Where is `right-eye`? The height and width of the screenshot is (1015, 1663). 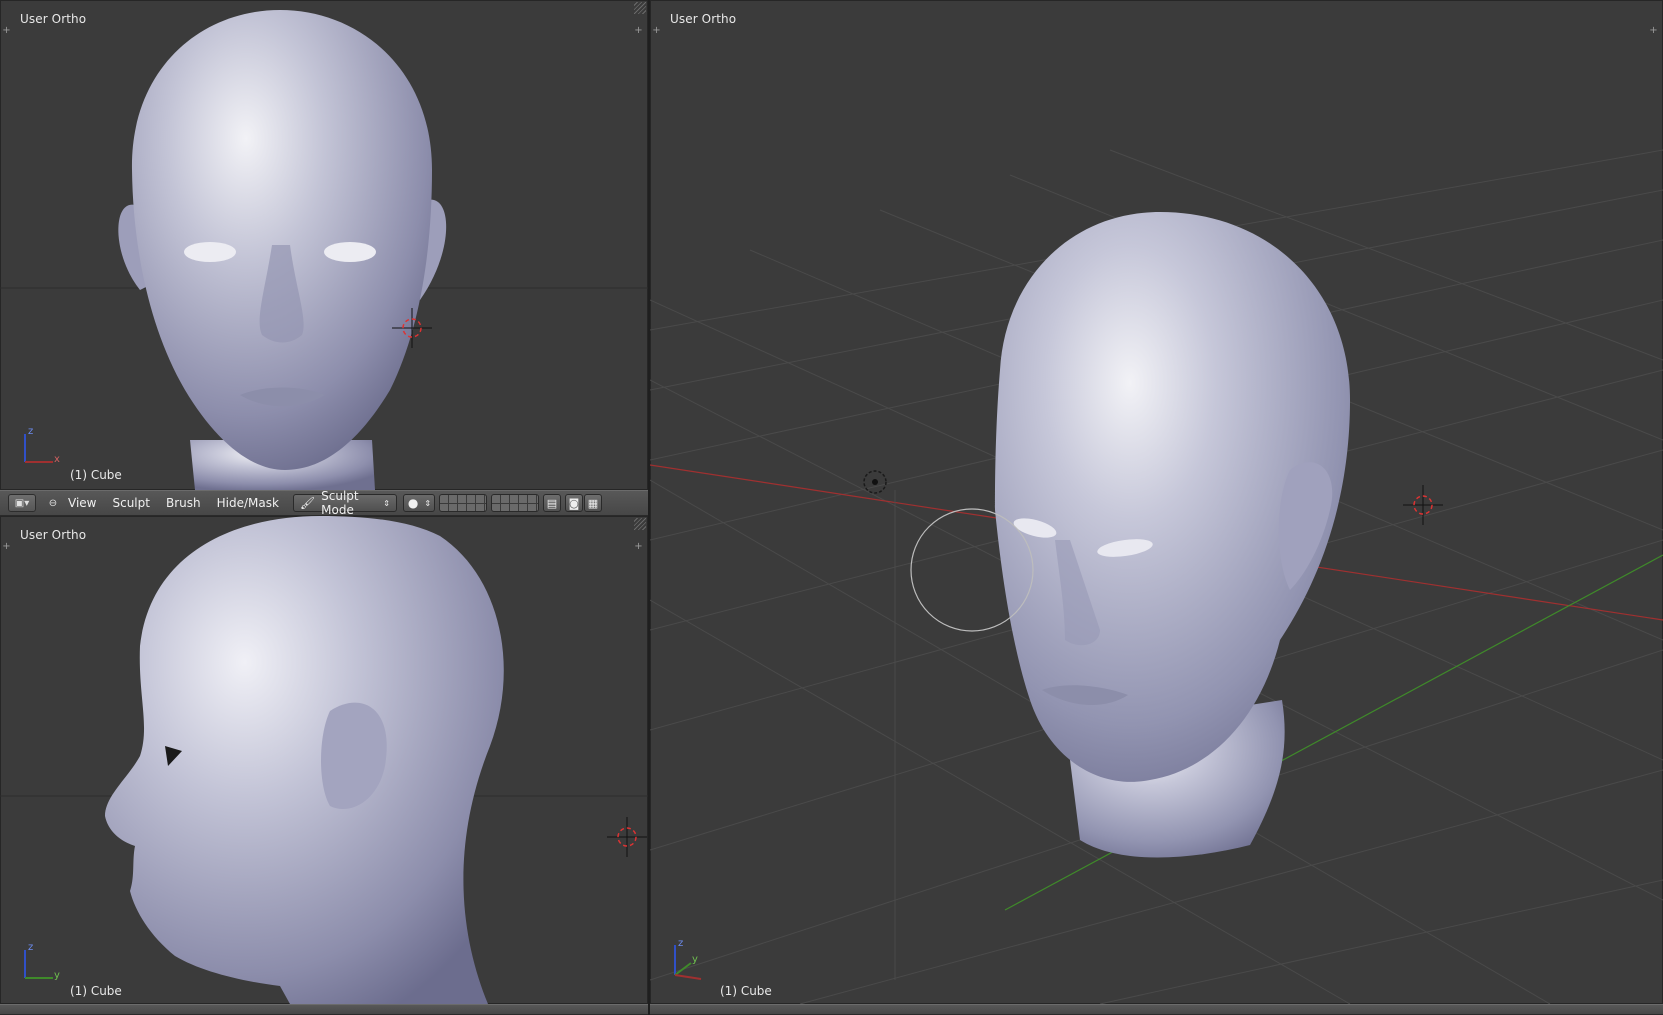
right-eye is located at coordinates (350, 252).